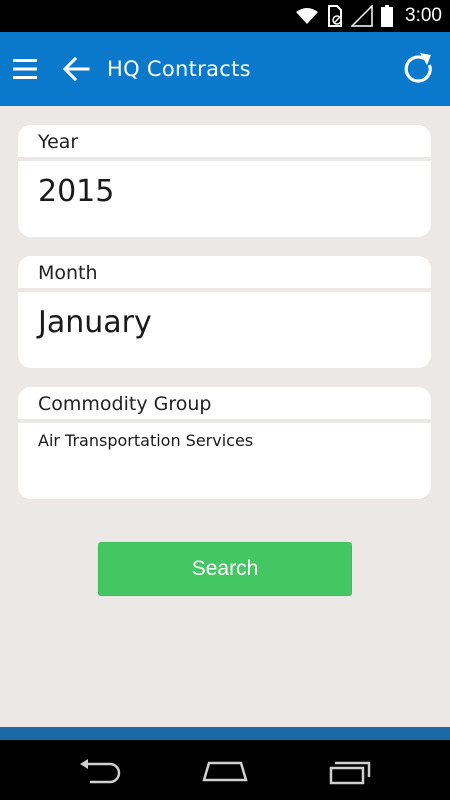 The width and height of the screenshot is (450, 800). I want to click on nav-home-icon, so click(225, 770).